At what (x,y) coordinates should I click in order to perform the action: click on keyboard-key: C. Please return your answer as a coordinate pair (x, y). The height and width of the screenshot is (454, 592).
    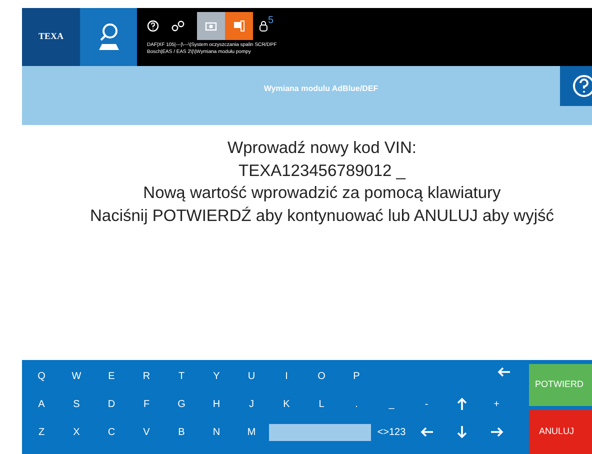
    Looking at the image, I should click on (111, 432).